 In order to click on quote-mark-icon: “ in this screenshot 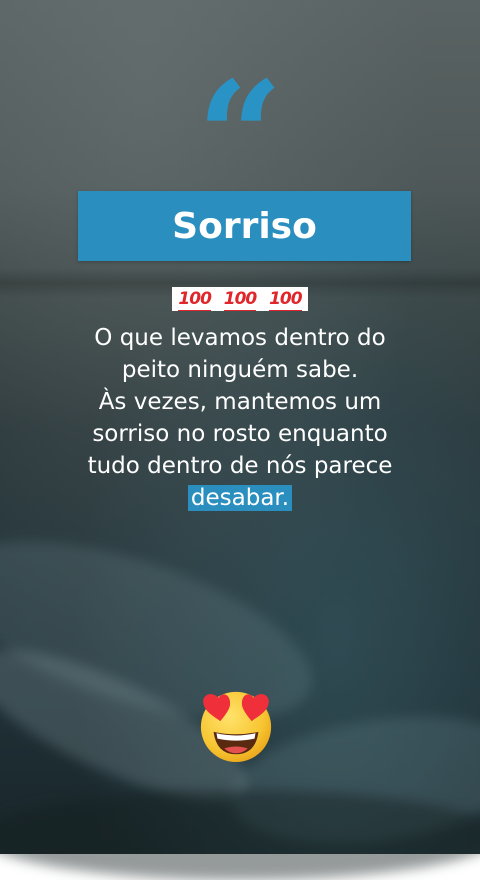, I will do `click(240, 117)`.